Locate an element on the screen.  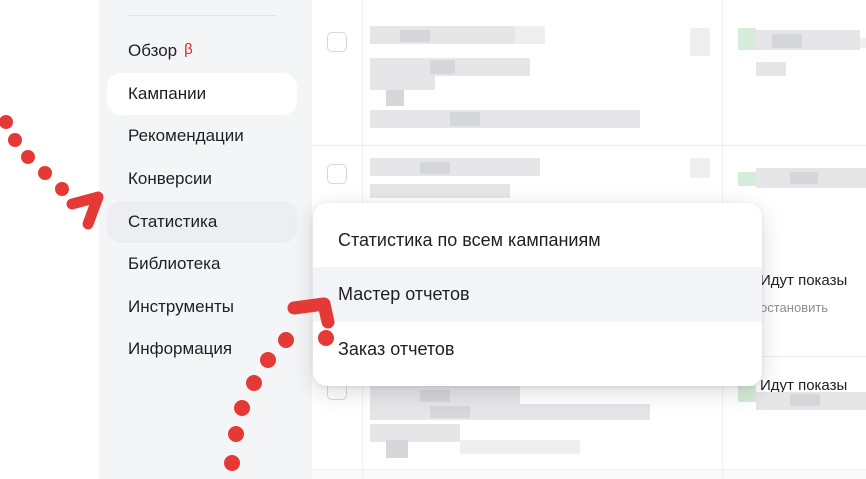
beta-badge: β is located at coordinates (188, 49).